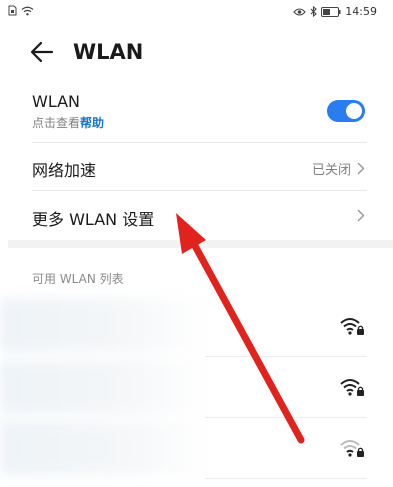 Image resolution: width=393 pixels, height=487 pixels. I want to click on wlan-row-title: WLAN, so click(56, 101).